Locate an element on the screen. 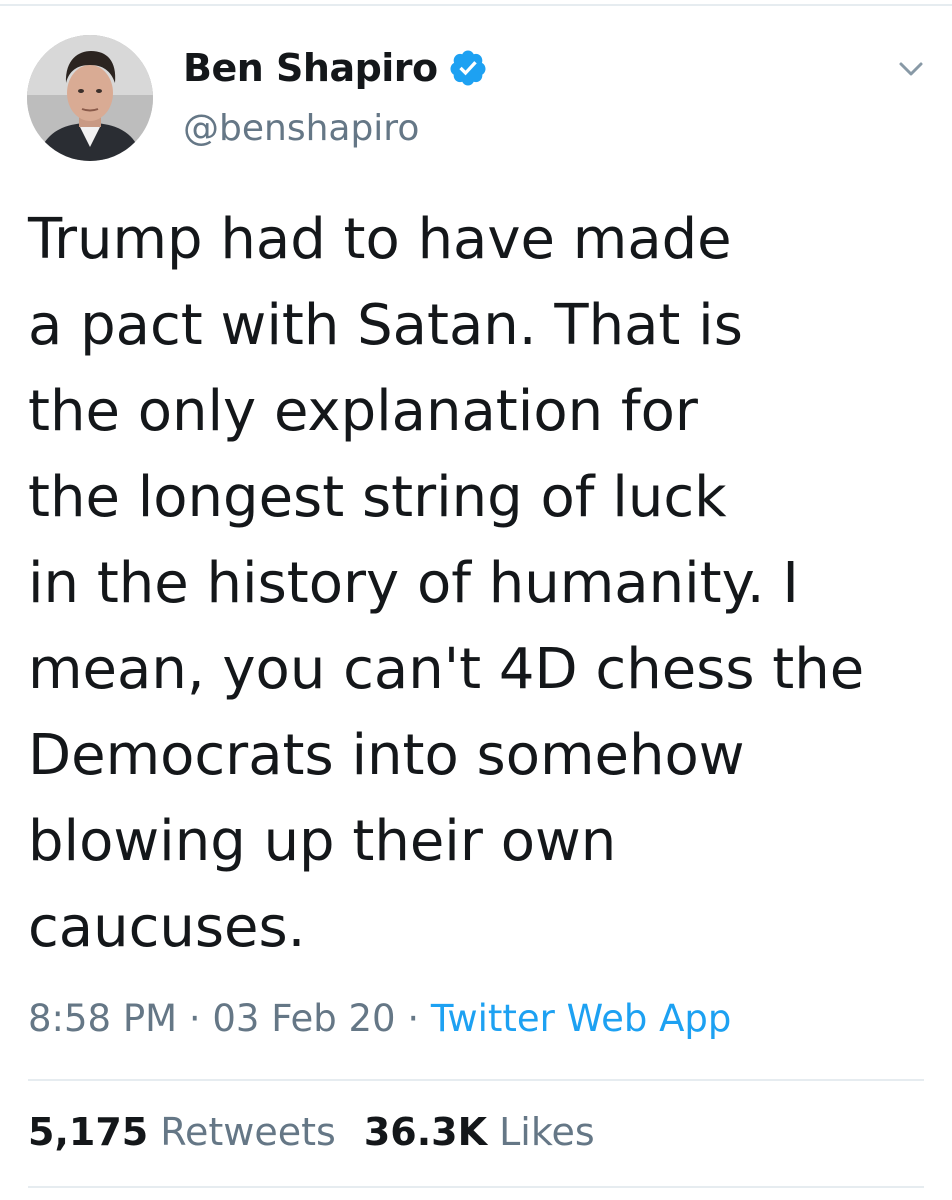  display-name-row: Ben Shapiro is located at coordinates (335, 68).